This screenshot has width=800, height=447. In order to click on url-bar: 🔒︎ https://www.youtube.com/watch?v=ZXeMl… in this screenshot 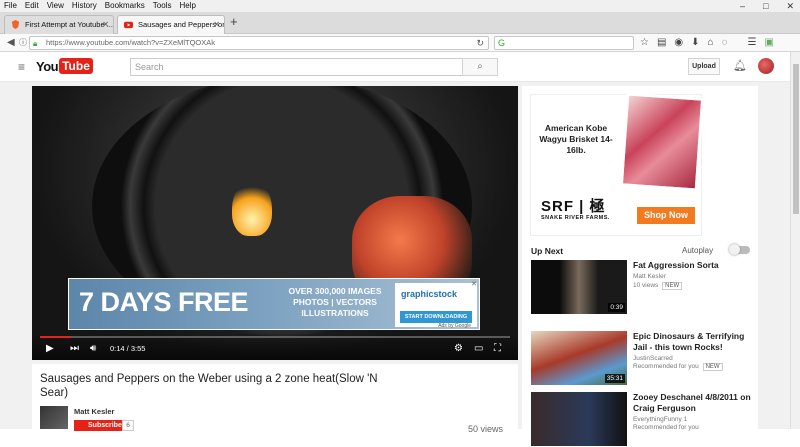, I will do `click(259, 43)`.